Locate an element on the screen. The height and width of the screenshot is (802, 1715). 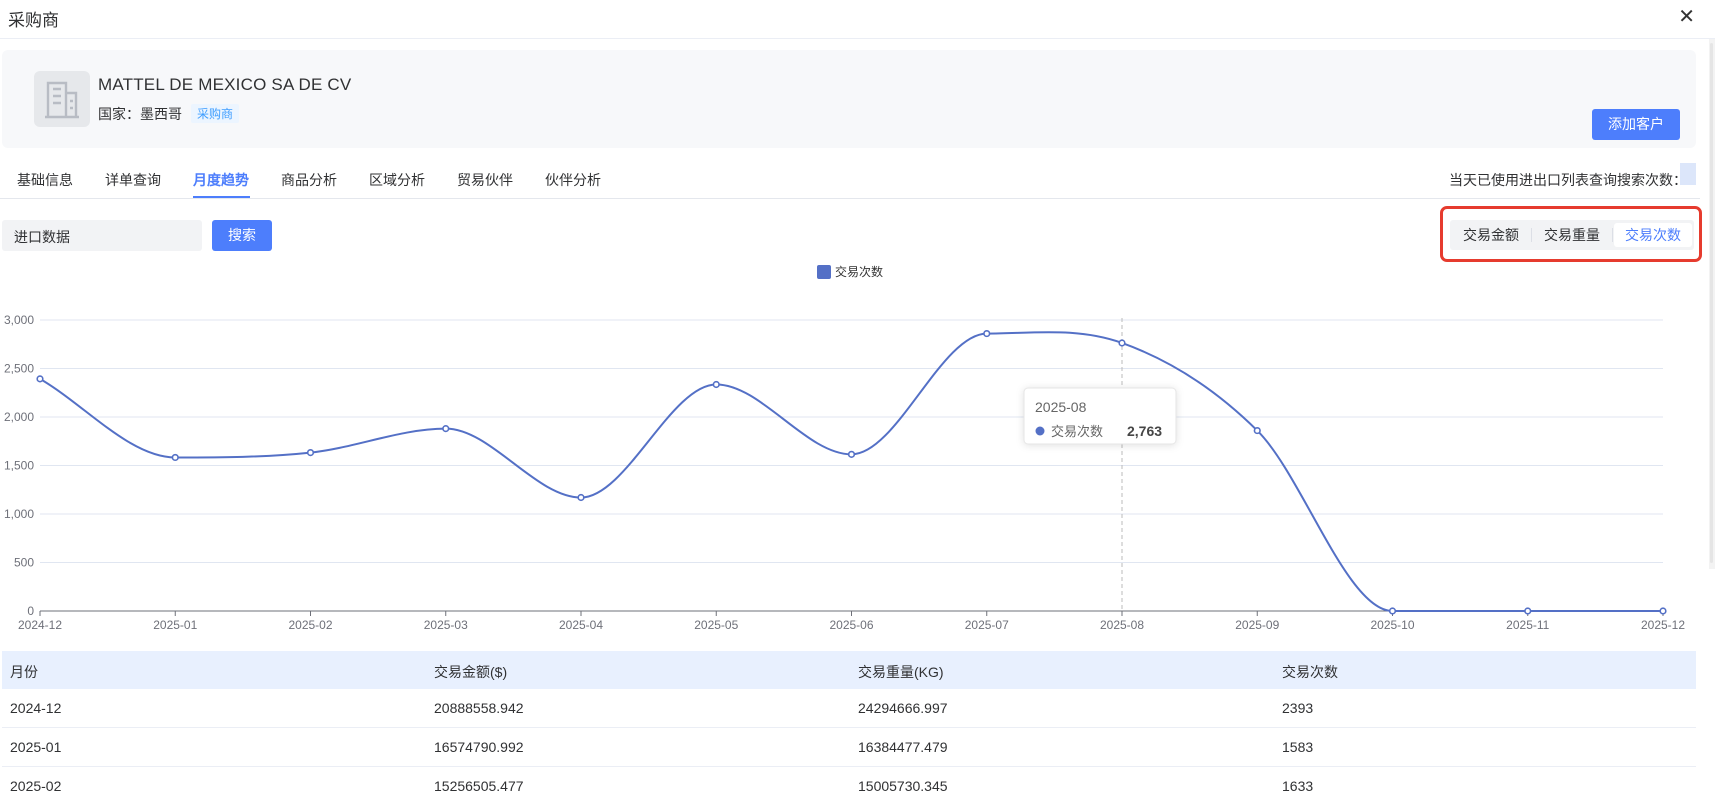
legend: 交易次数 is located at coordinates (850, 271).